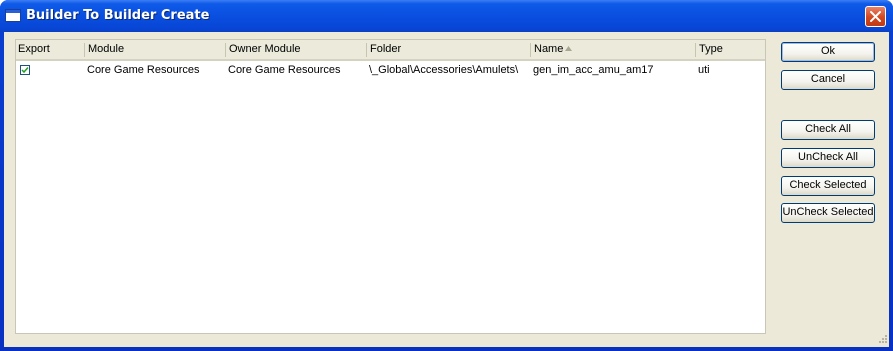 The height and width of the screenshot is (351, 893). What do you see at coordinates (593, 70) in the screenshot?
I see `cell-name: gen_im_acc_amu_am17` at bounding box center [593, 70].